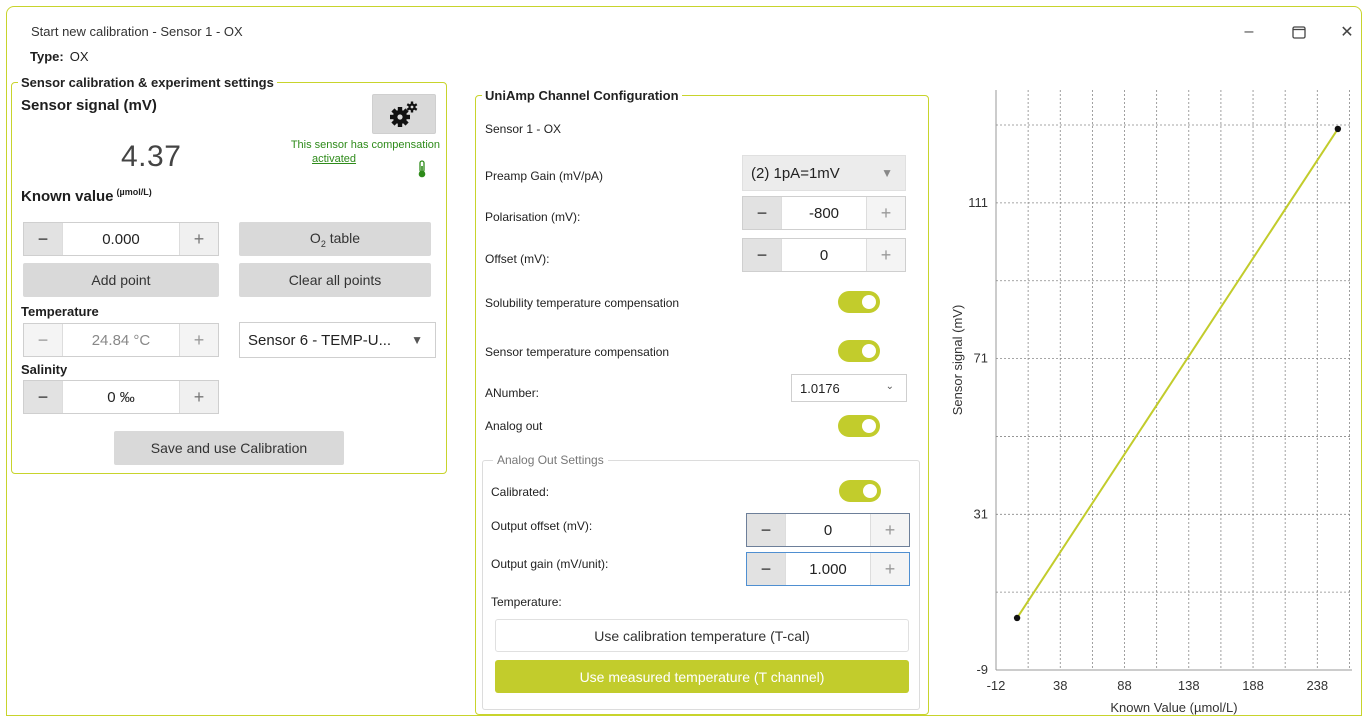  What do you see at coordinates (199, 340) in the screenshot?
I see `temperature-plus-button: +` at bounding box center [199, 340].